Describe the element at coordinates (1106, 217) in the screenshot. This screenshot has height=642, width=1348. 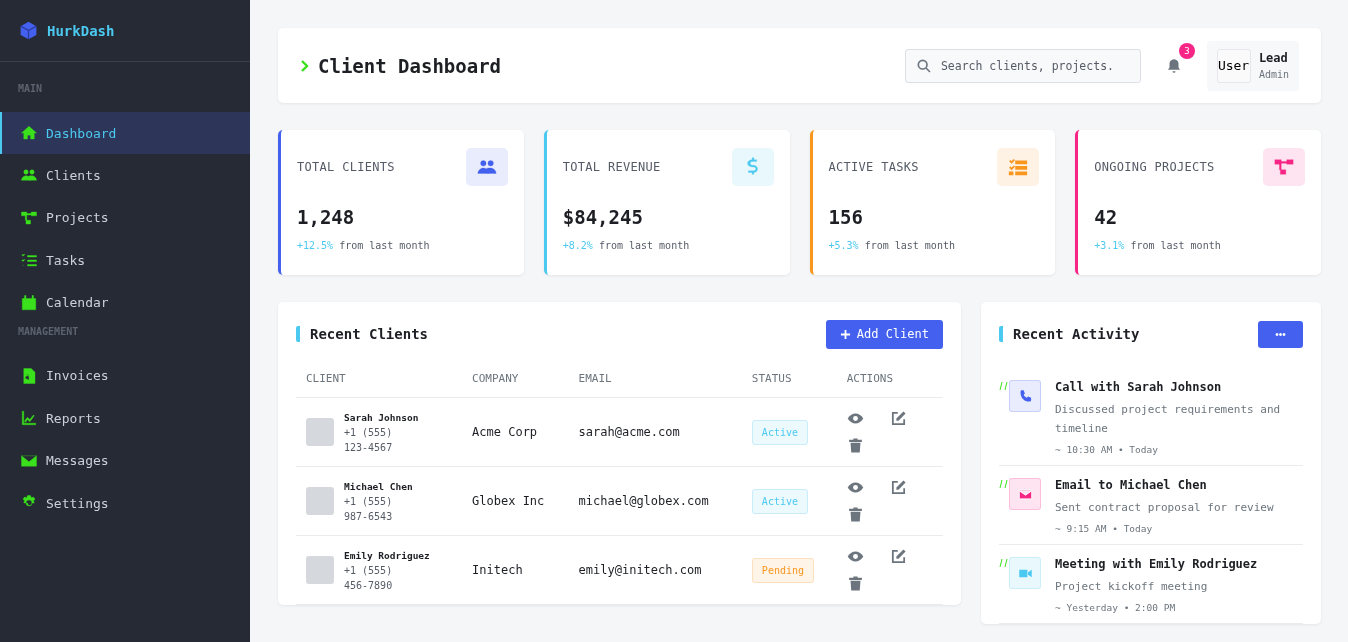
I see `stat-value: 42` at that location.